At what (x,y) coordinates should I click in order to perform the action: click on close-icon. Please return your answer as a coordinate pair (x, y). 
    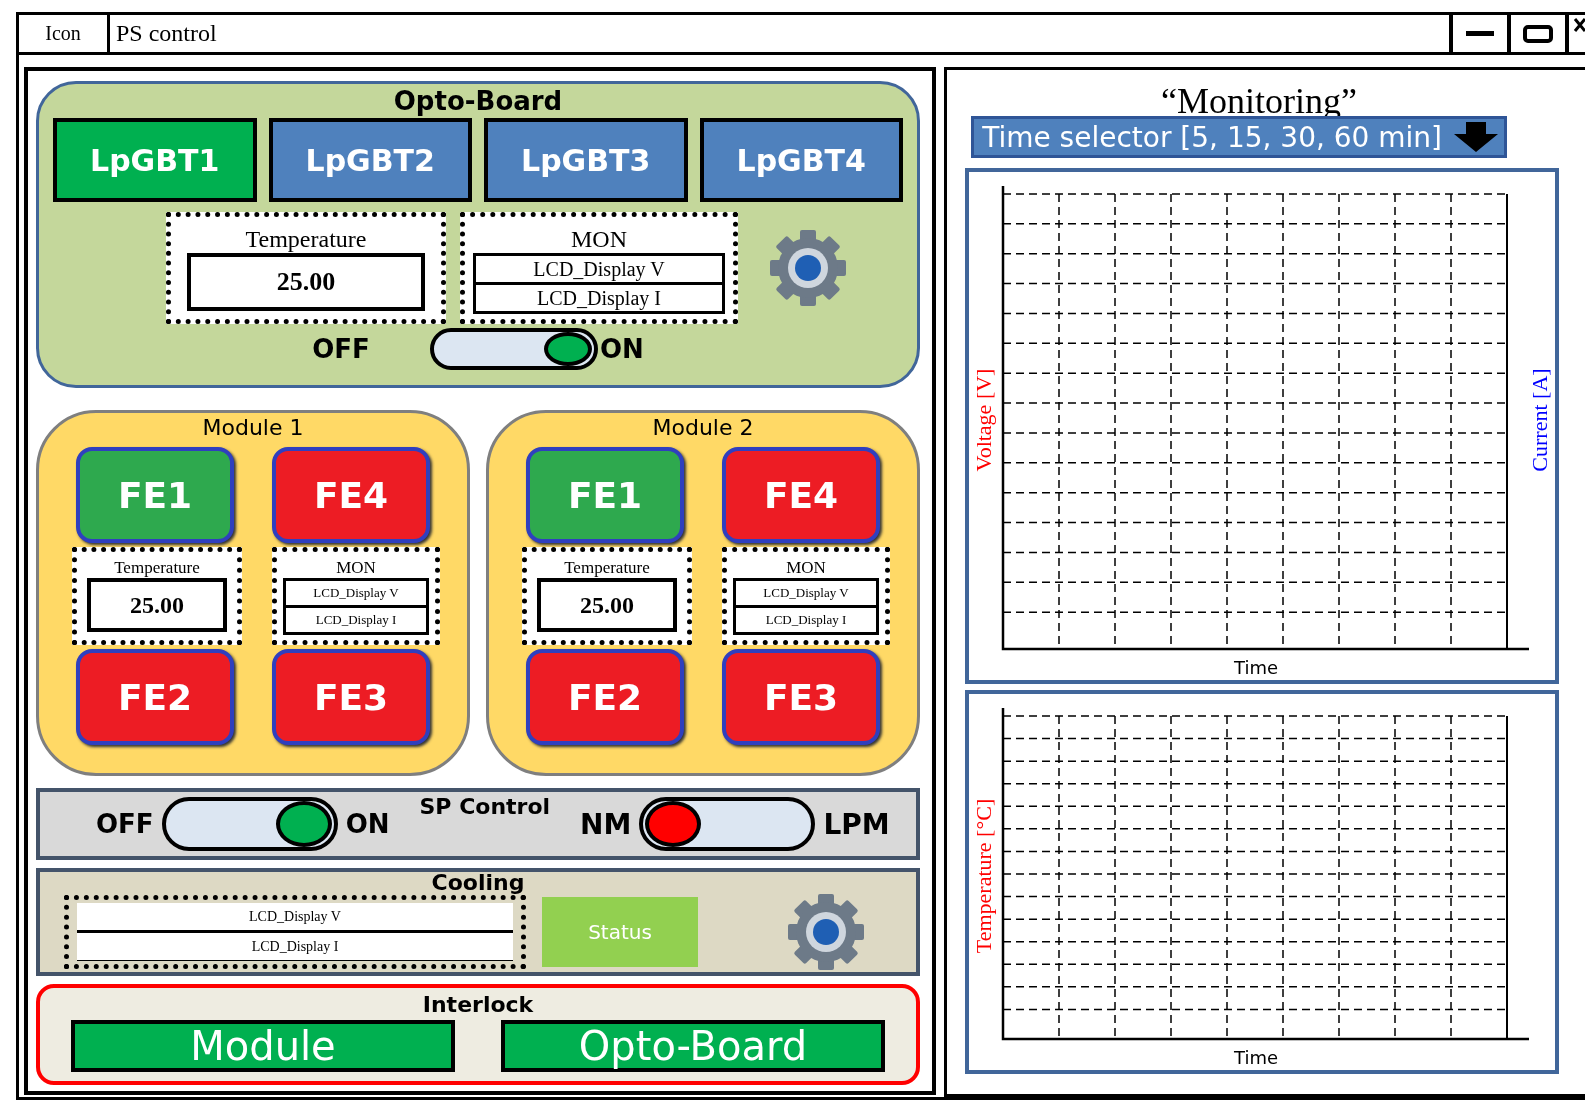
    Looking at the image, I should click on (1579, 25).